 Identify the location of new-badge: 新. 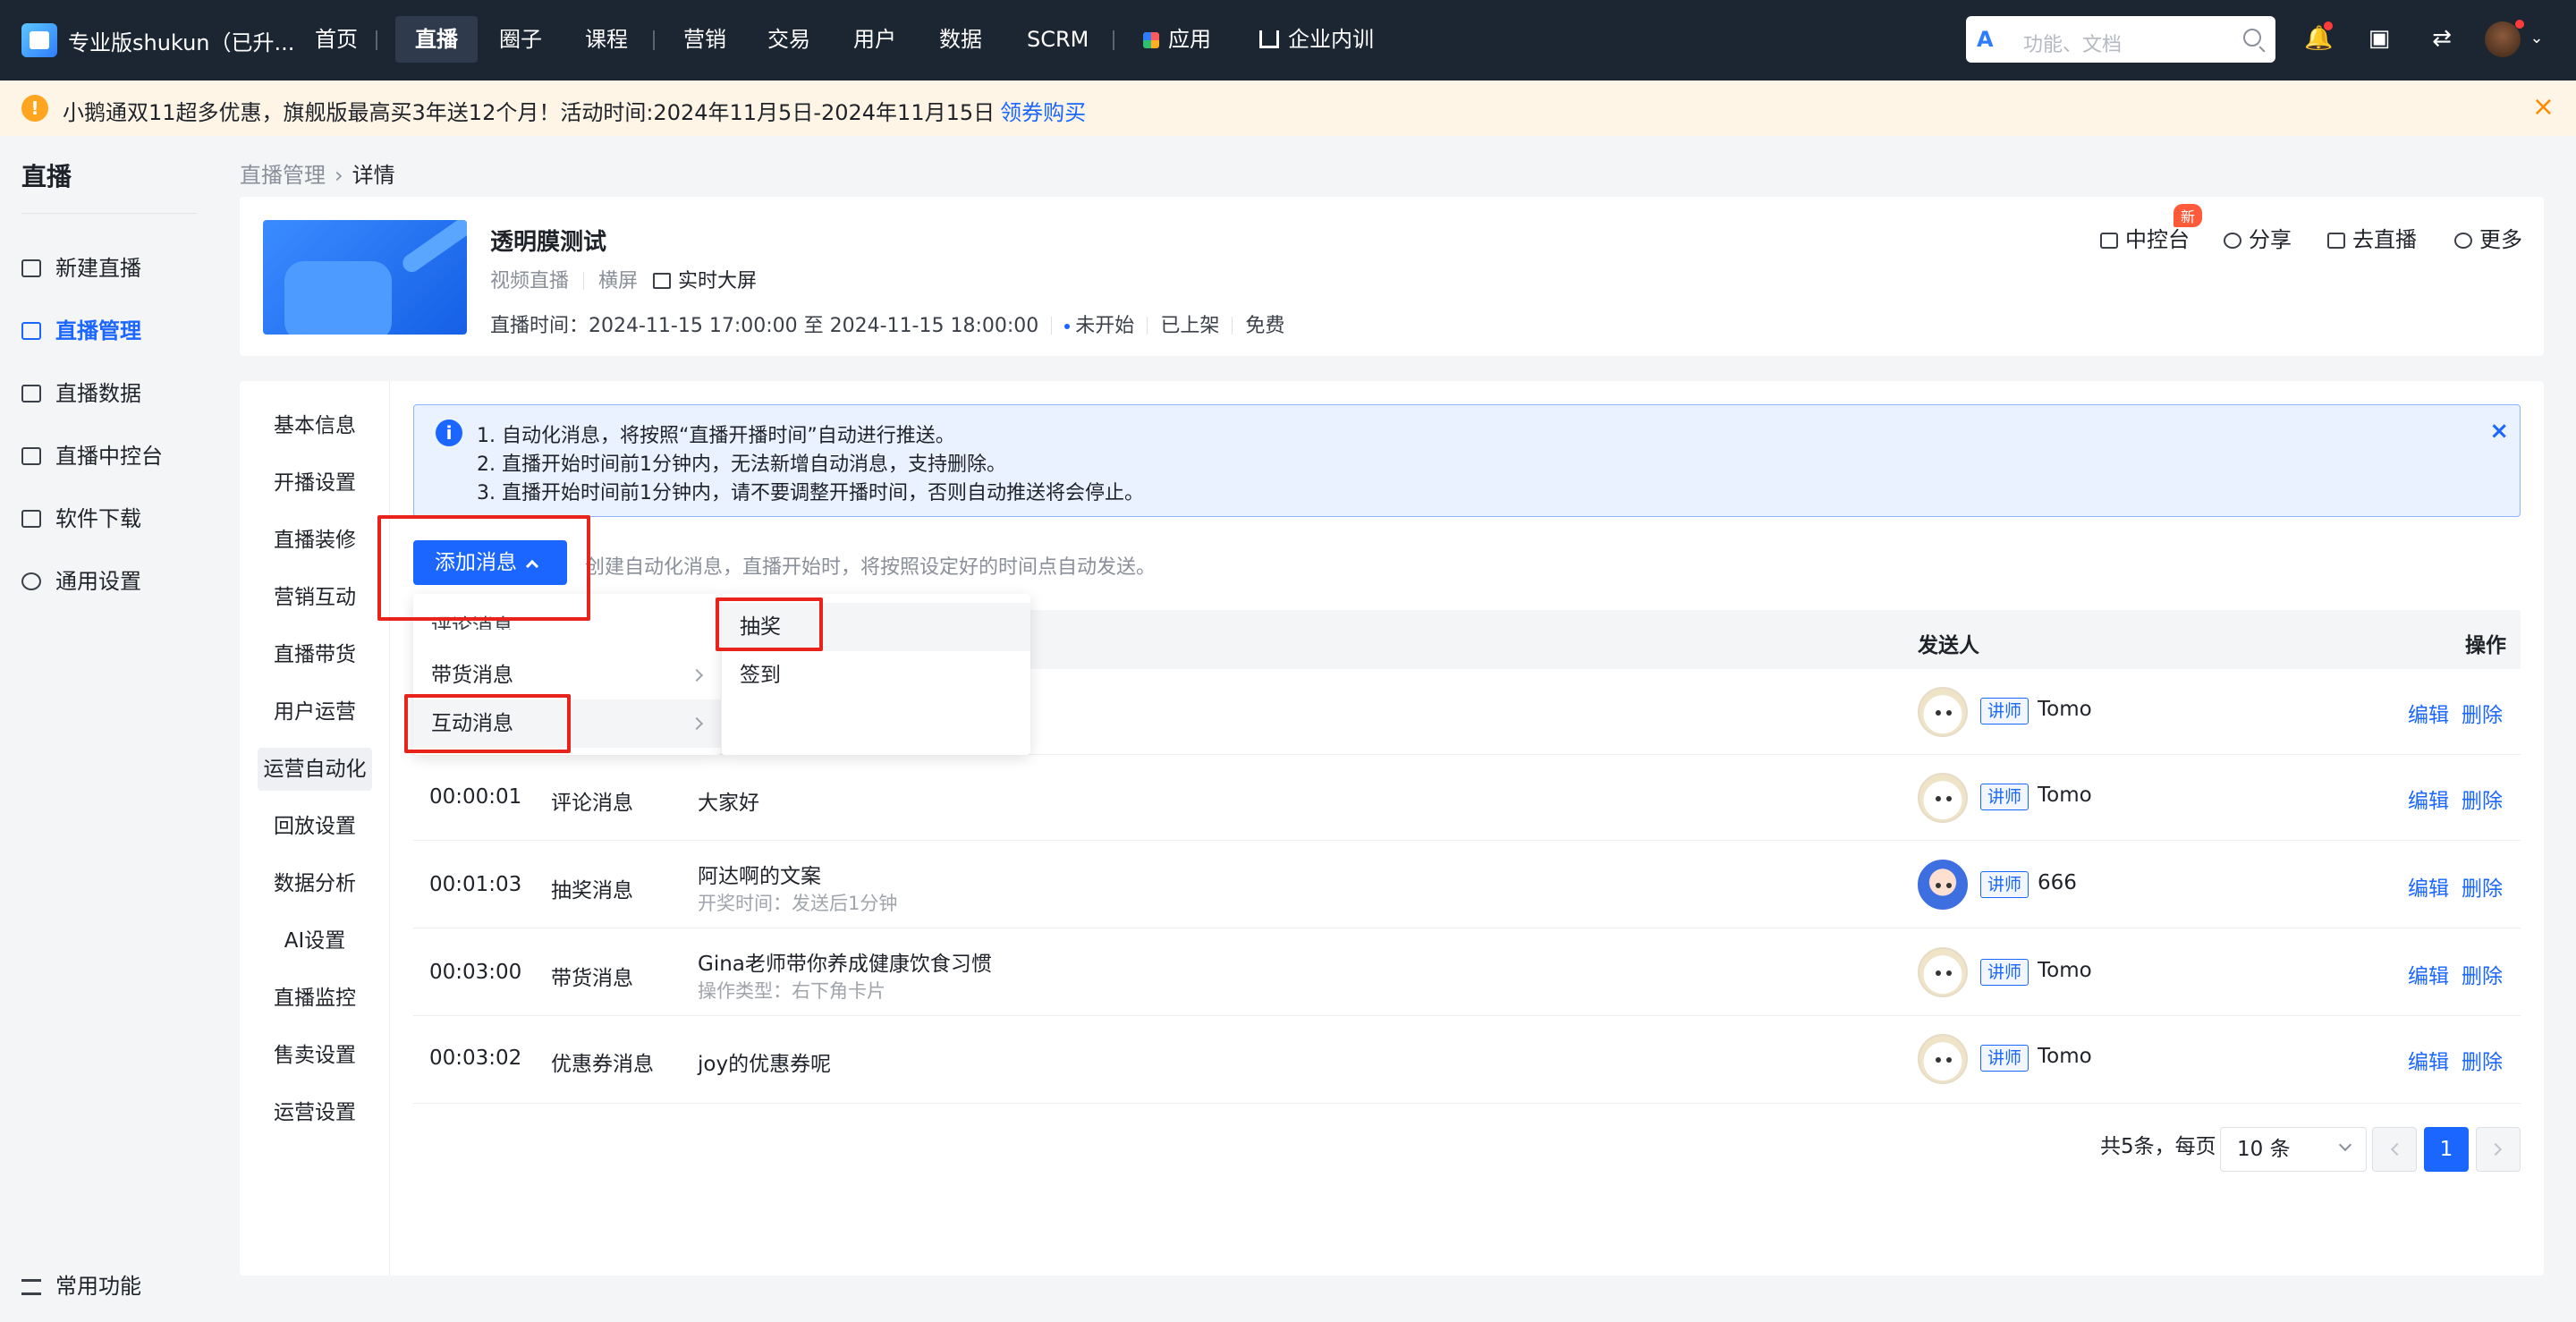
(2188, 215).